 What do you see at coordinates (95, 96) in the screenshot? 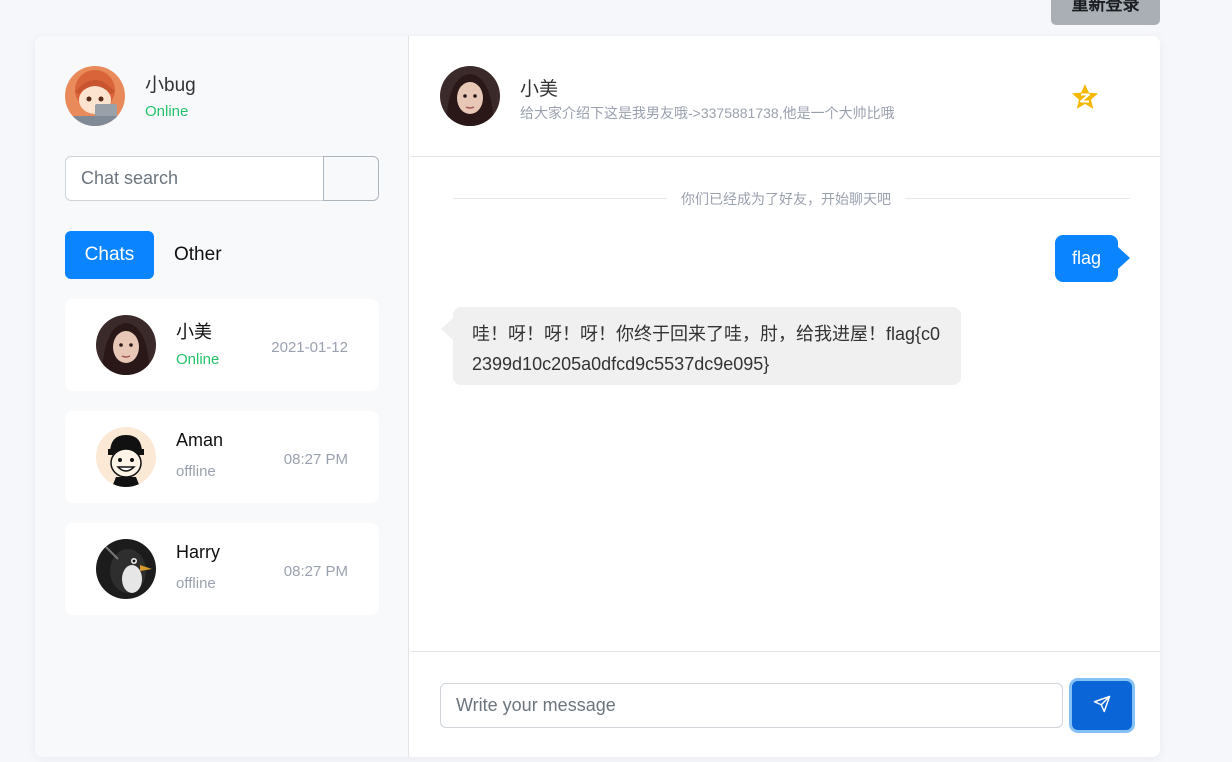
I see `my-avatar` at bounding box center [95, 96].